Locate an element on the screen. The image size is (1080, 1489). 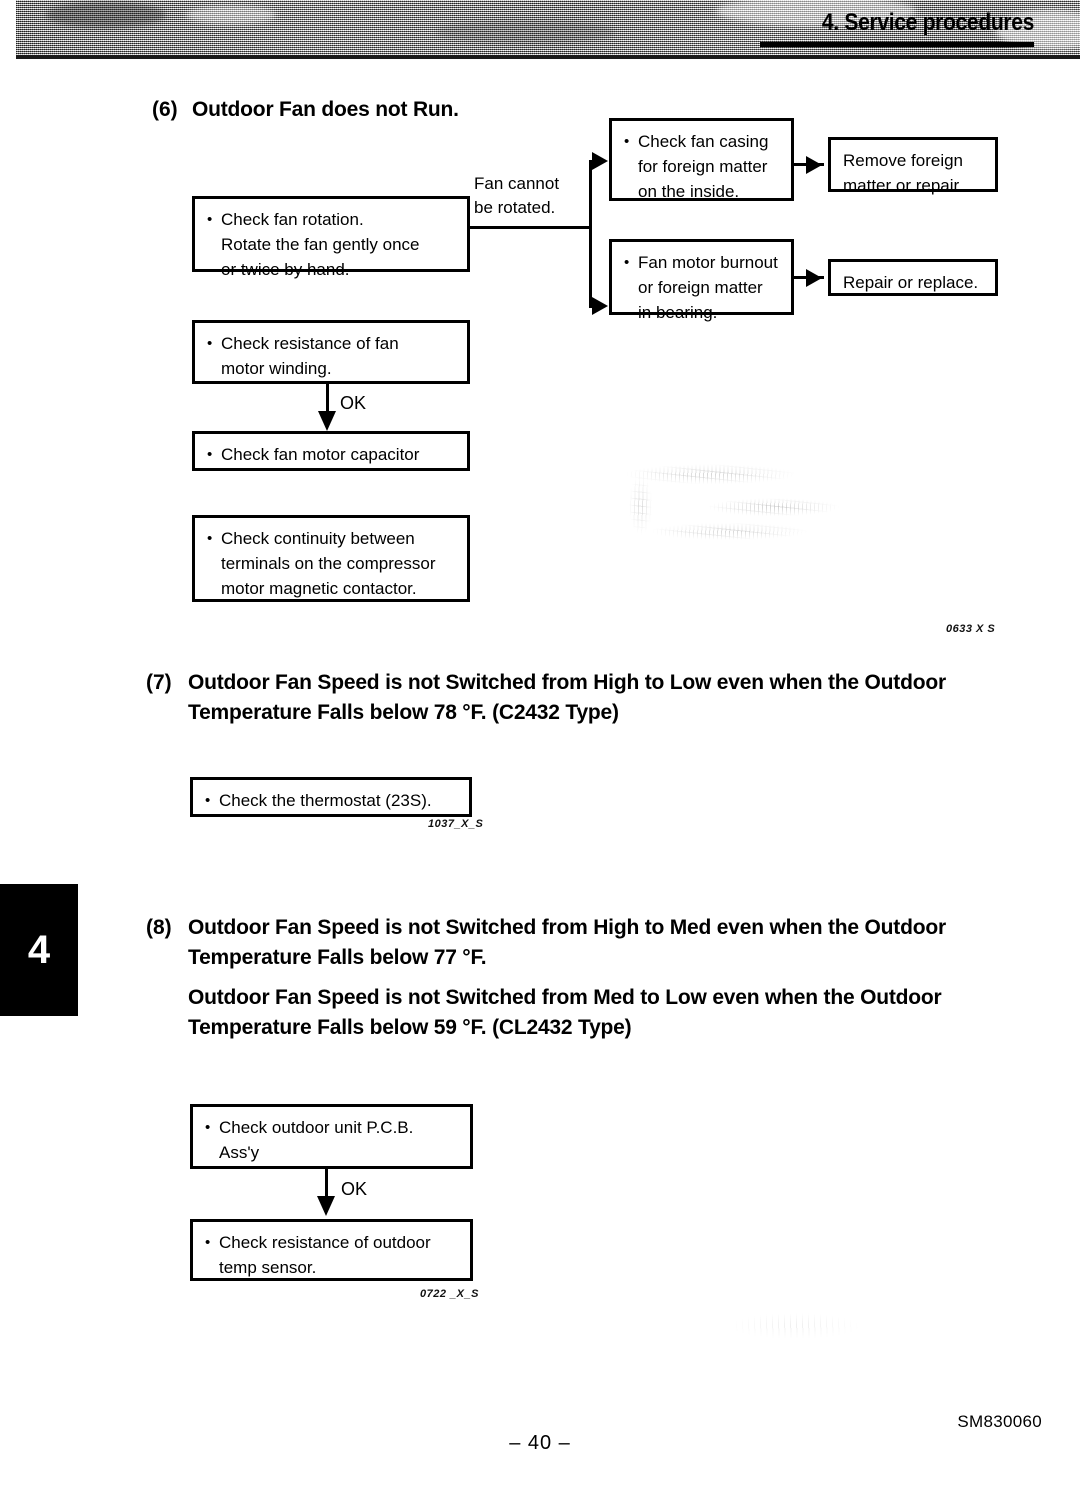
box-text: Check fan motor capacitor is located at coordinates (332, 454).